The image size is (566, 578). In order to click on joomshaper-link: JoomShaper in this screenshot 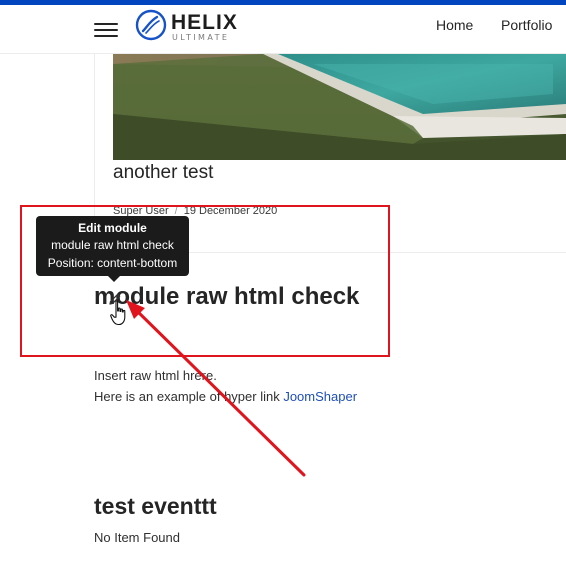, I will do `click(320, 396)`.